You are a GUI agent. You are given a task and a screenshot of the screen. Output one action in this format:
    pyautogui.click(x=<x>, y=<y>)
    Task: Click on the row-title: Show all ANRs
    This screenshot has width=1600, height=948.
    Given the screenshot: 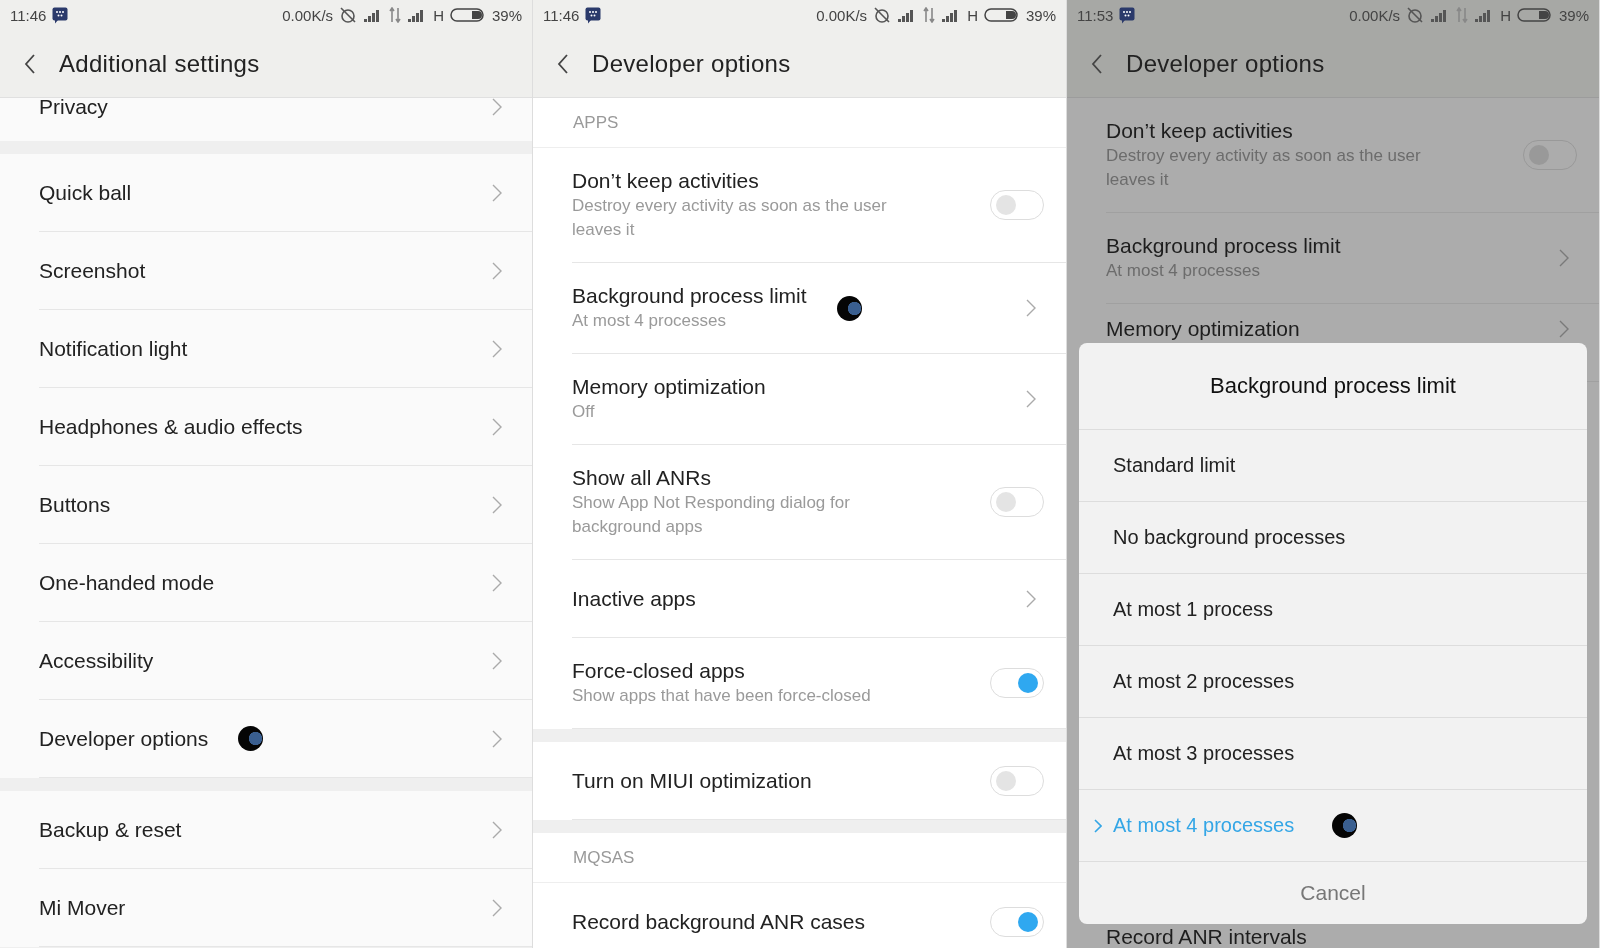 What is the action you would take?
    pyautogui.click(x=642, y=478)
    